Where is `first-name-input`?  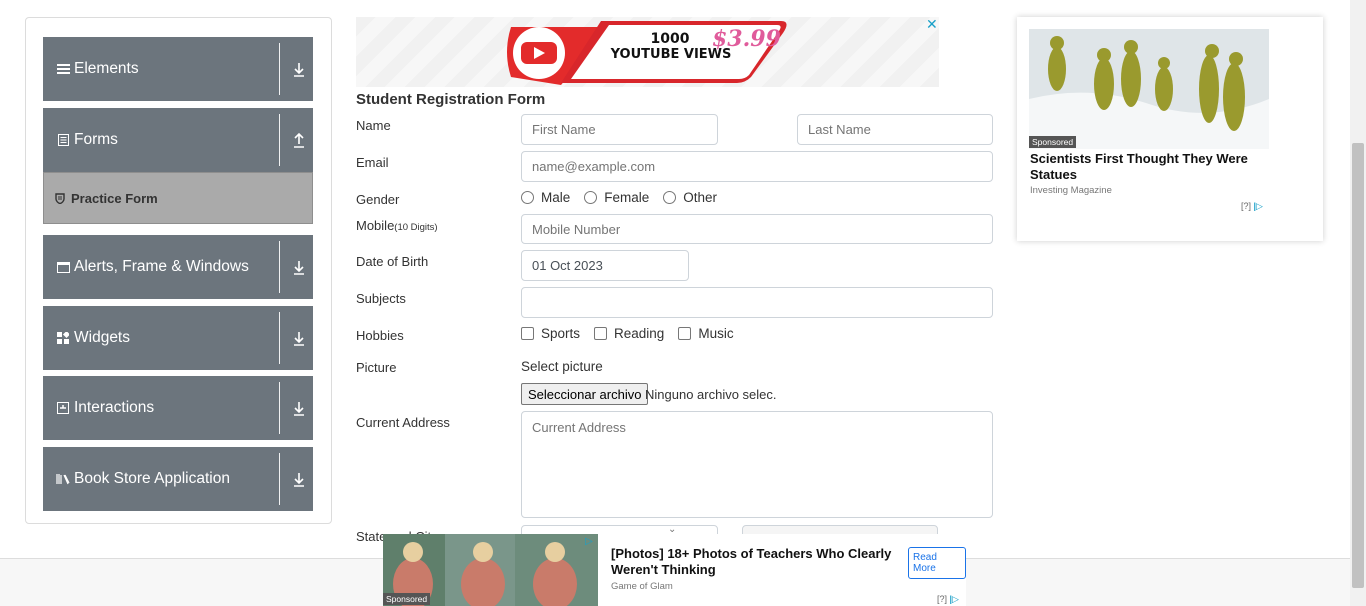 first-name-input is located at coordinates (619, 129).